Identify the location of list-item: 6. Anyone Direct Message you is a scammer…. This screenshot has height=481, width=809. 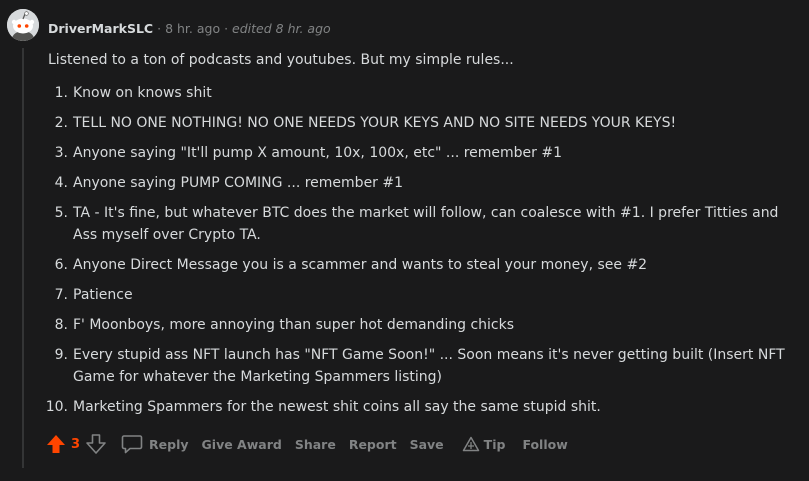
(418, 265).